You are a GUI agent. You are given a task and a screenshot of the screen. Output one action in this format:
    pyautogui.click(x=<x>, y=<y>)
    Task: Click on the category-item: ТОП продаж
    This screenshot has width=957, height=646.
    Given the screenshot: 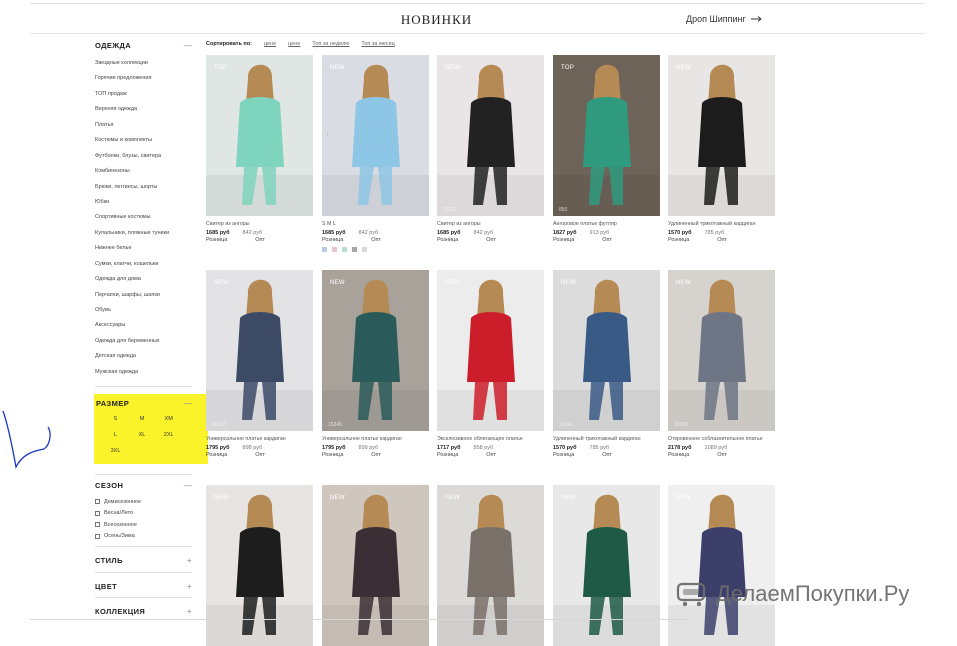 What is the action you would take?
    pyautogui.click(x=143, y=94)
    